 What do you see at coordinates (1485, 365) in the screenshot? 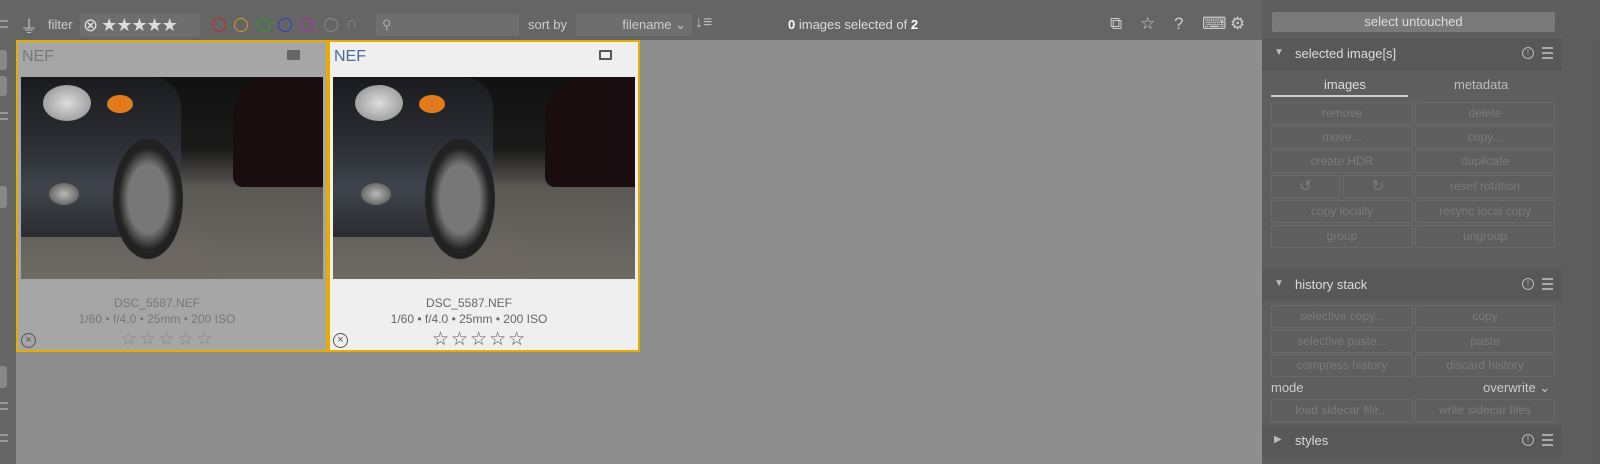
I see `discard-history-button: discard history` at bounding box center [1485, 365].